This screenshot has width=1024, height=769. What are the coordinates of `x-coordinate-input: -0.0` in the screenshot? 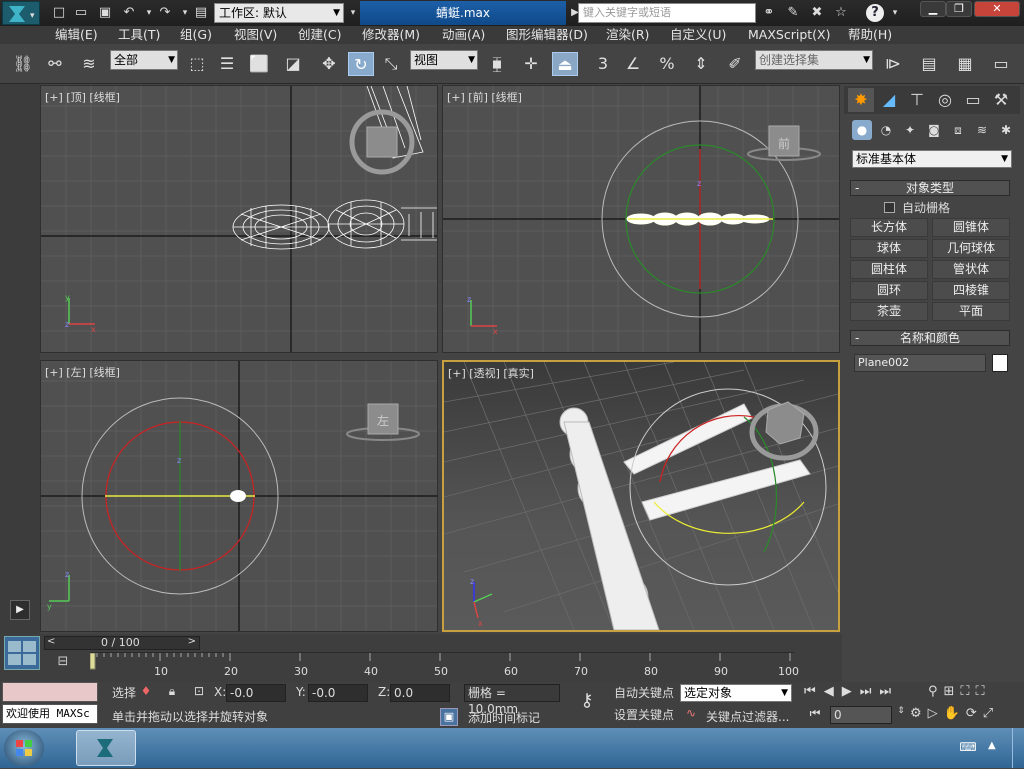 It's located at (256, 693).